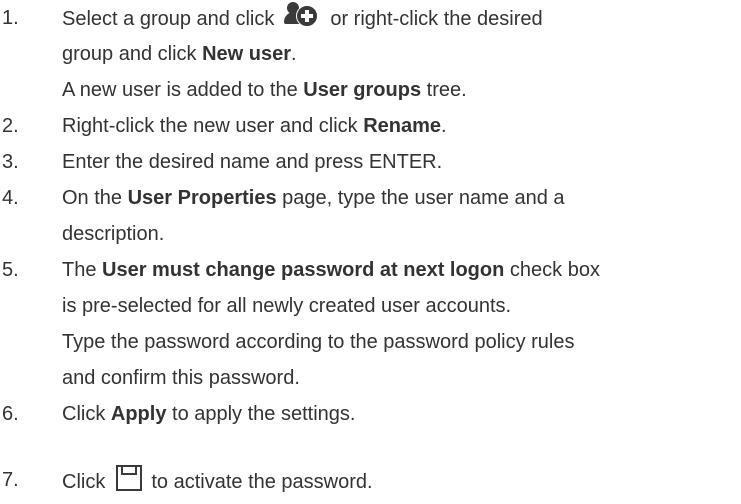 This screenshot has height=504, width=741. I want to click on ui-term: User Properties, so click(202, 198).